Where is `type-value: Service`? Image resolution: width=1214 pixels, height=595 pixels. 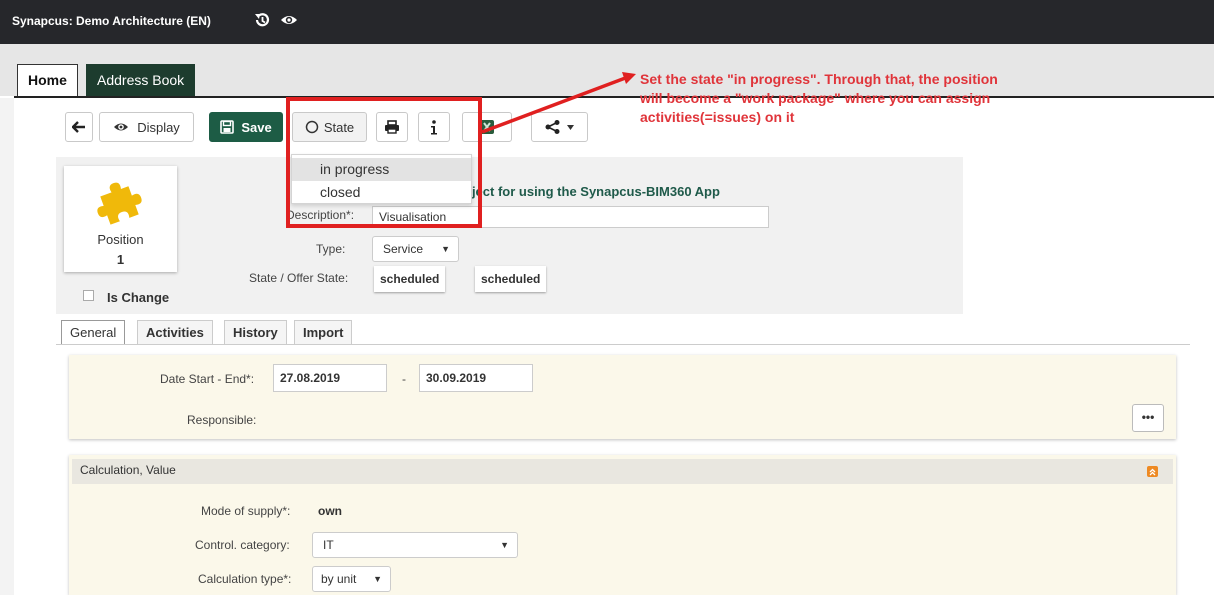
type-value: Service is located at coordinates (403, 249).